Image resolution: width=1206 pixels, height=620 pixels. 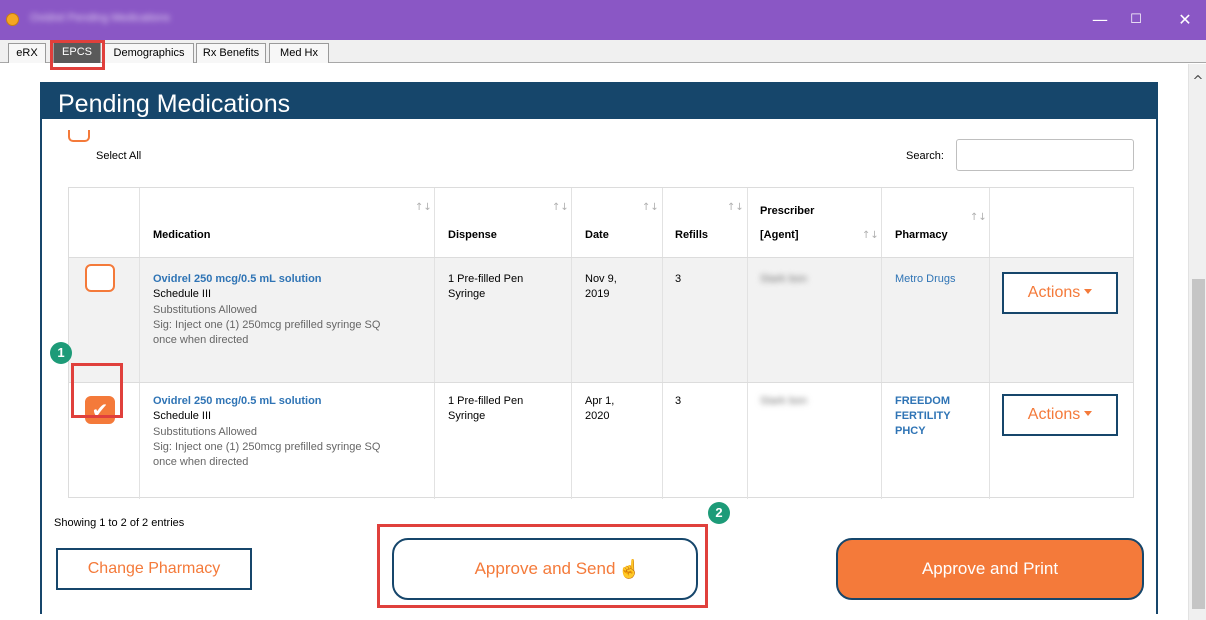 I want to click on header-prescriber: Prescriber, so click(x=787, y=211).